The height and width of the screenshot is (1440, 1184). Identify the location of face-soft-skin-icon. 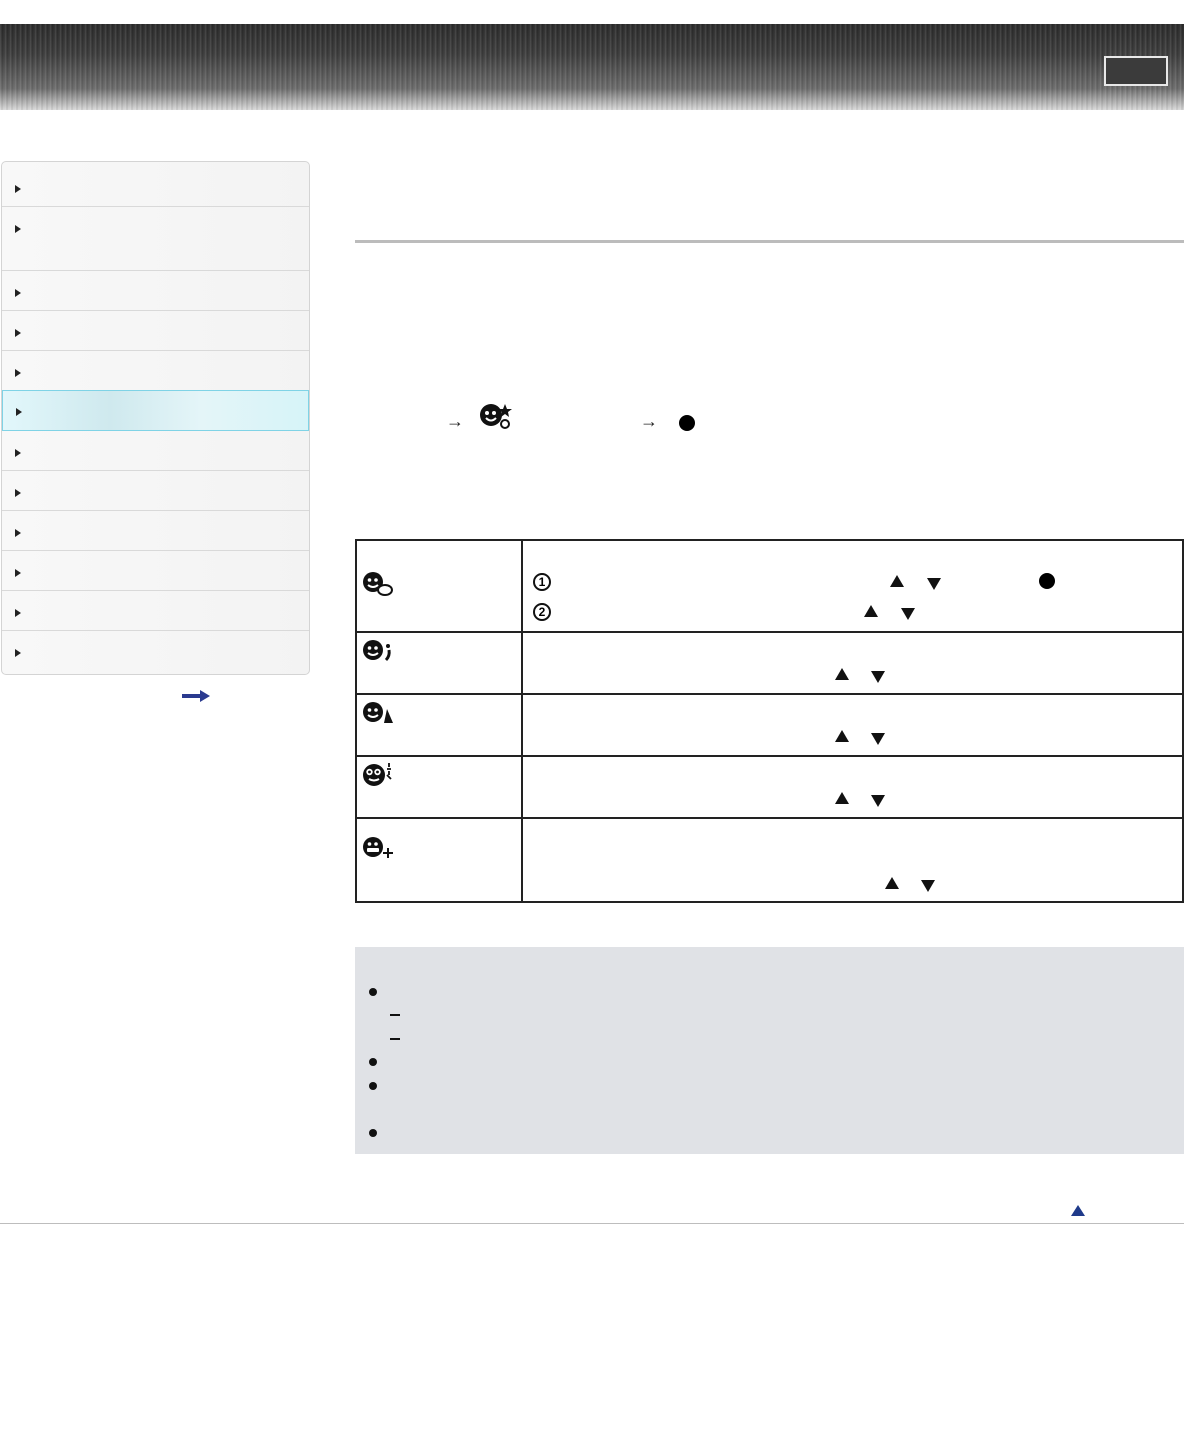
(378, 584).